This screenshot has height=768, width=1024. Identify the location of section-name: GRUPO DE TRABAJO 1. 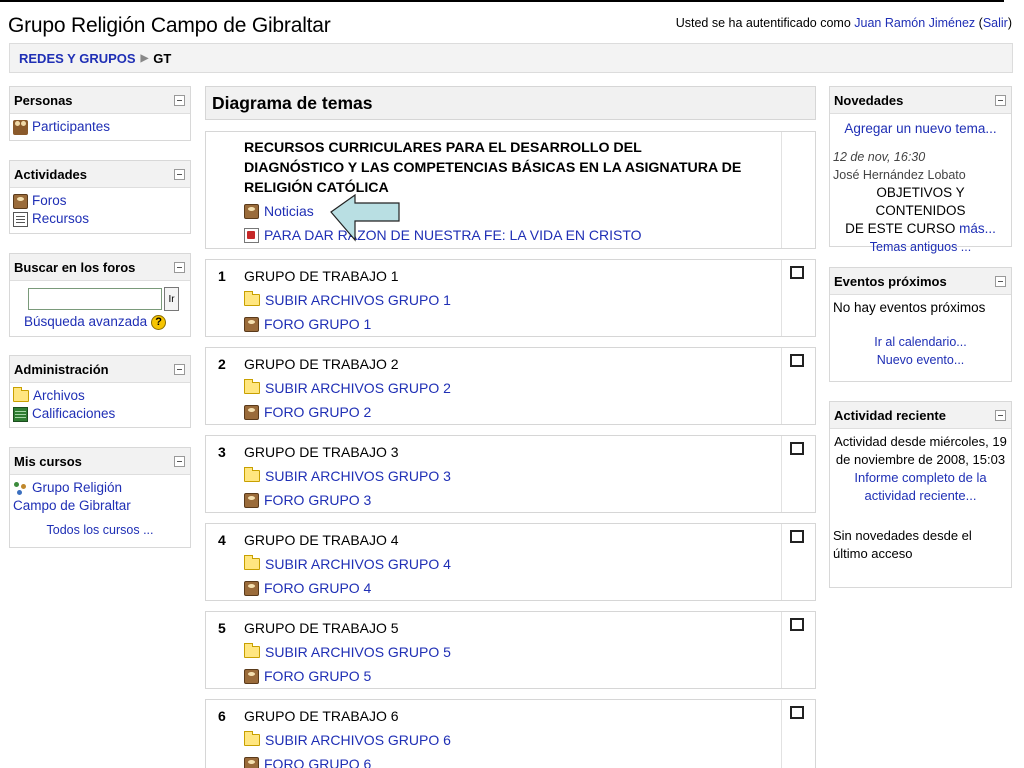
(321, 276).